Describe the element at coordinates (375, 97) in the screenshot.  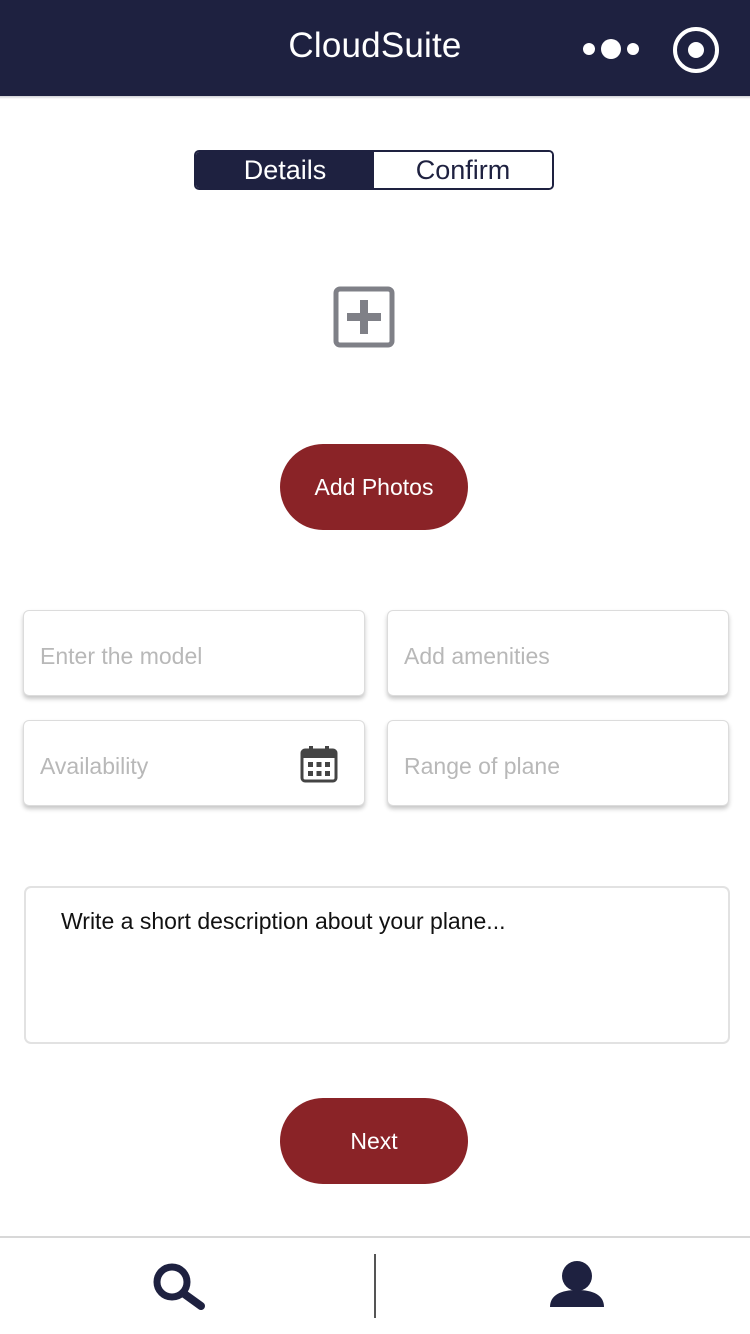
I see `header-shadow` at that location.